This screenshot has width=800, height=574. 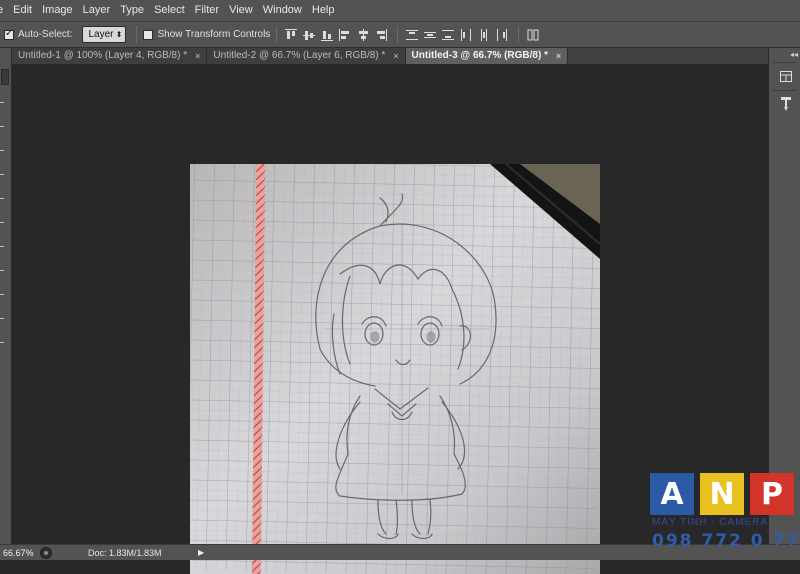 I want to click on distribute-horizontal-centers-icon, so click(x=484, y=35).